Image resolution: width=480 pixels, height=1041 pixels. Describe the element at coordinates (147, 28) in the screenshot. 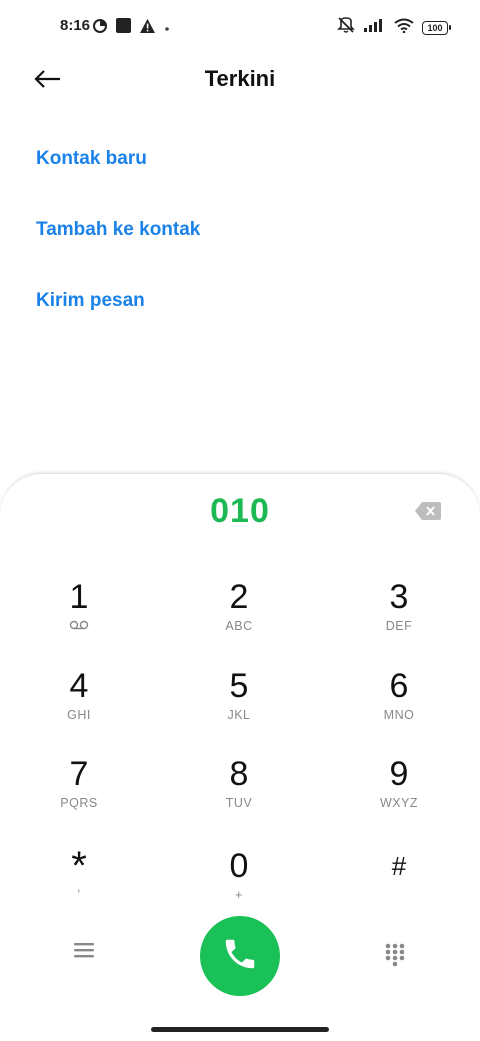

I see `warning-icon` at that location.